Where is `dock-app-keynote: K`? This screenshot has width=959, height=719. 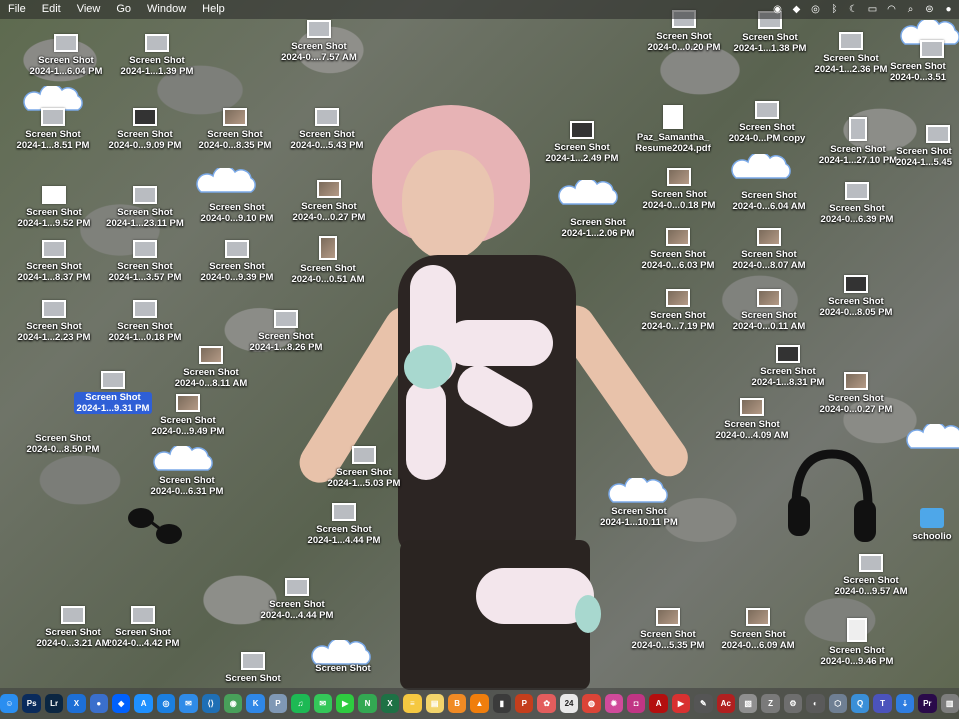
dock-app-keynote: K is located at coordinates (255, 703).